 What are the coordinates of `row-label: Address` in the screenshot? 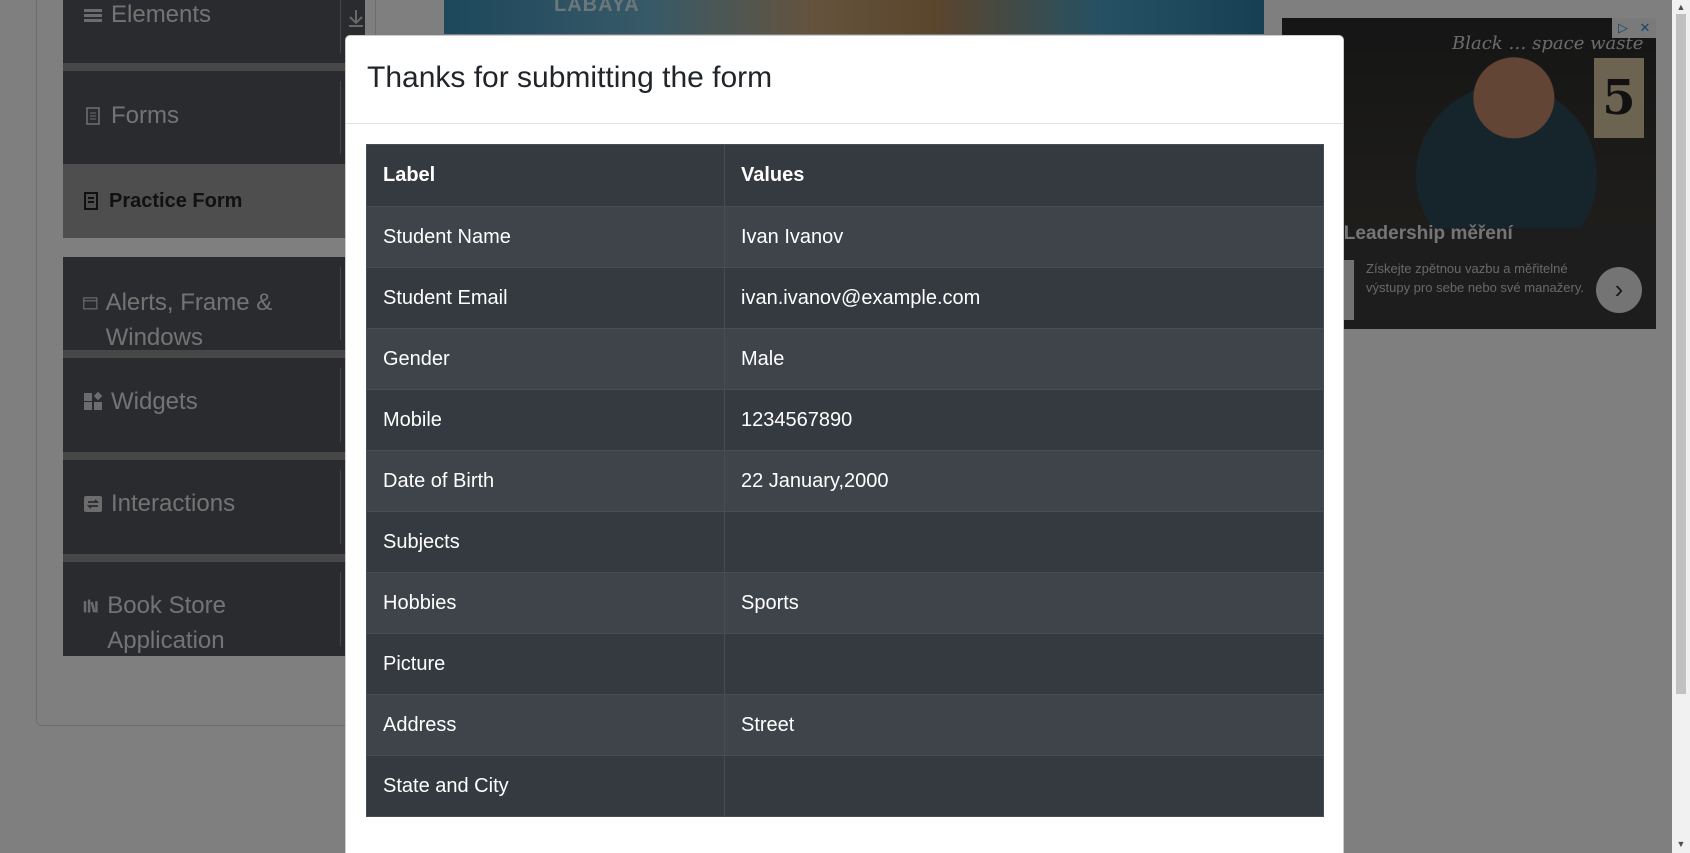 It's located at (545, 725).